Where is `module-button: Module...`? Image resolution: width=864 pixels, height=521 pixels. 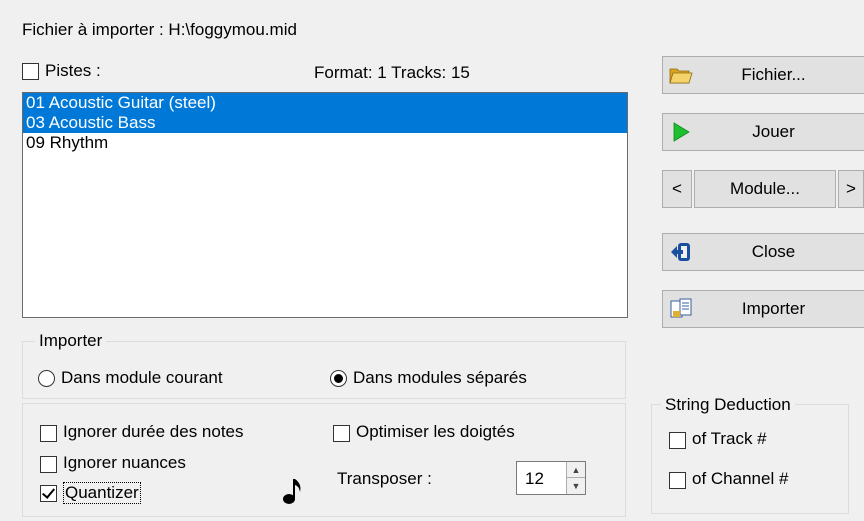
module-button: Module... is located at coordinates (765, 189).